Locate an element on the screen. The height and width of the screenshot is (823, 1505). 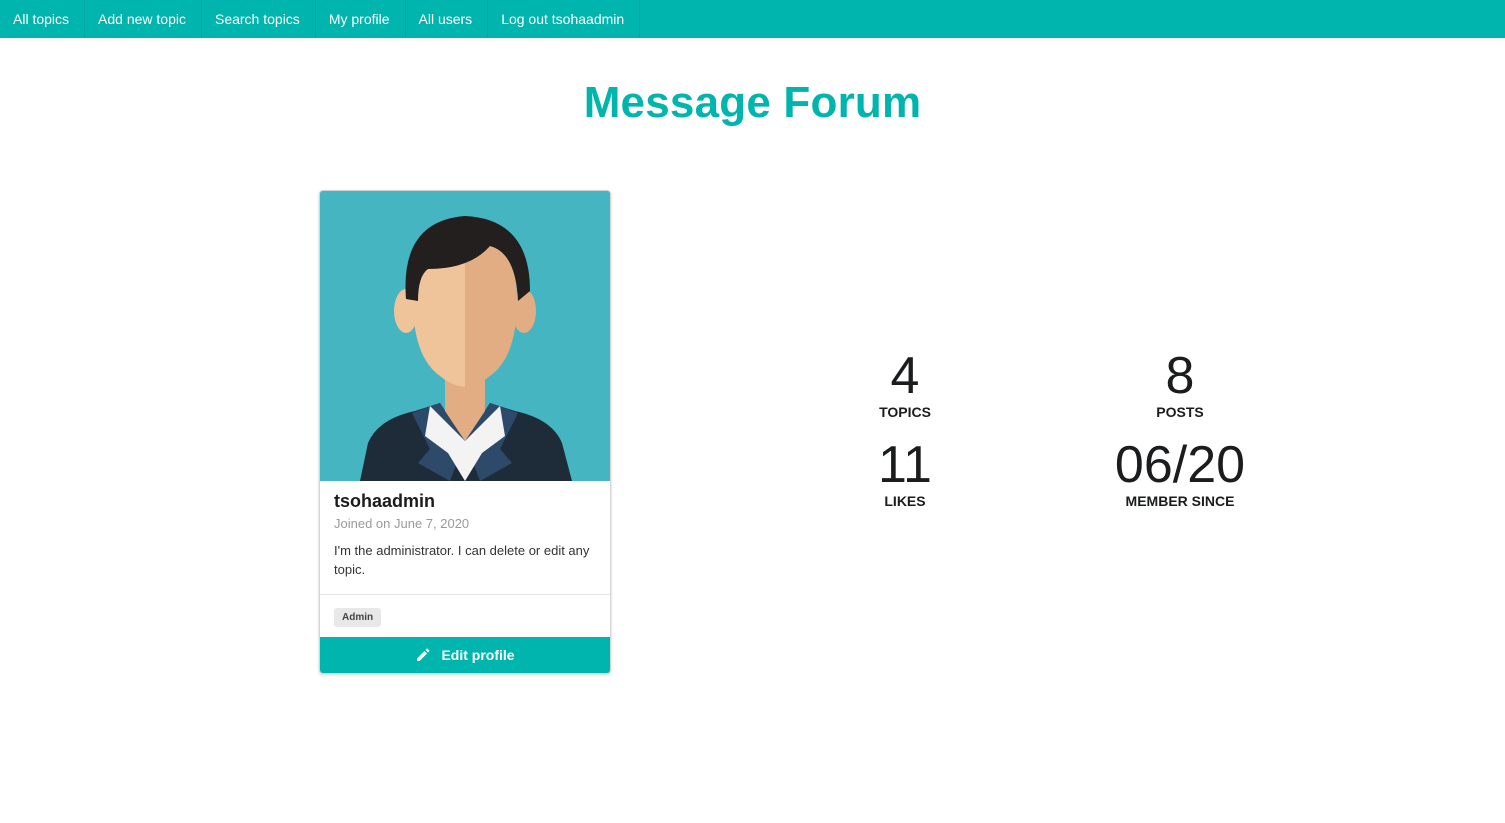
stat-posts-label: POSTS is located at coordinates (1180, 412).